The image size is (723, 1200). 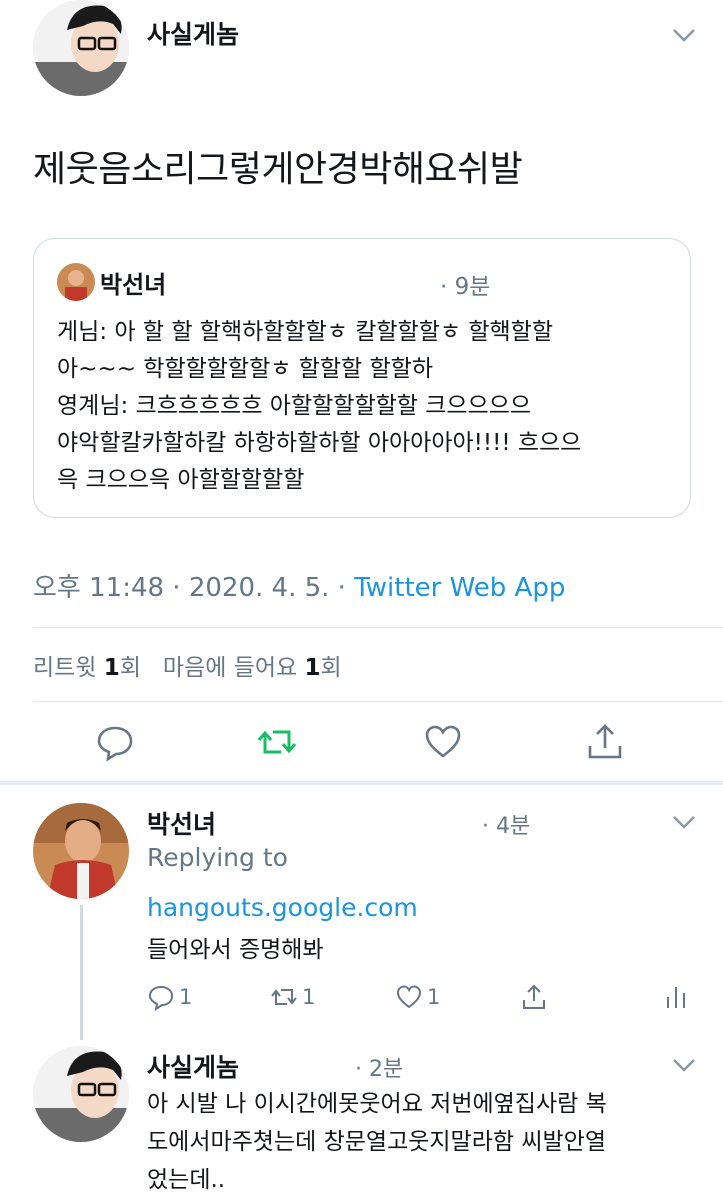 I want to click on quoted-text-line: 아~~~ 학할할할할할ㅎ 할할할 할할하, so click(x=245, y=369).